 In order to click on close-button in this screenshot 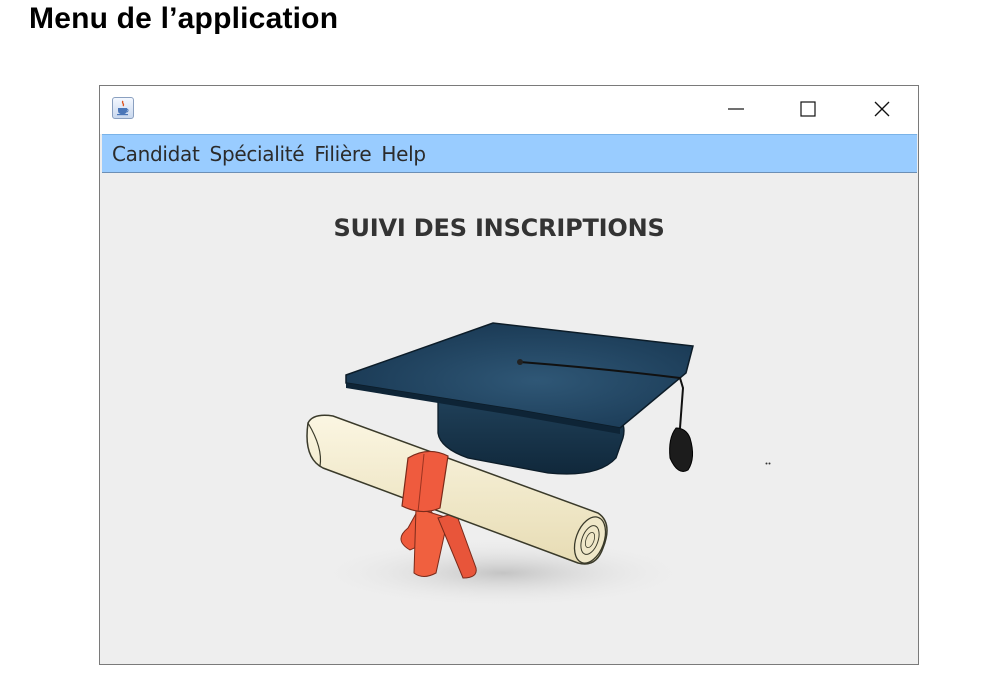, I will do `click(882, 109)`.